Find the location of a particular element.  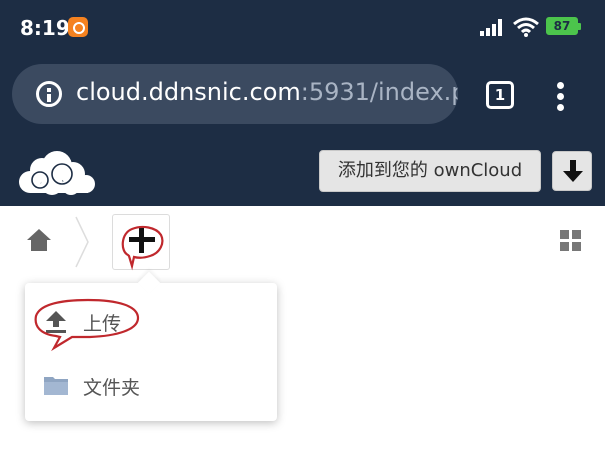

new-file-menu: 上传 文件夹 is located at coordinates (151, 352).